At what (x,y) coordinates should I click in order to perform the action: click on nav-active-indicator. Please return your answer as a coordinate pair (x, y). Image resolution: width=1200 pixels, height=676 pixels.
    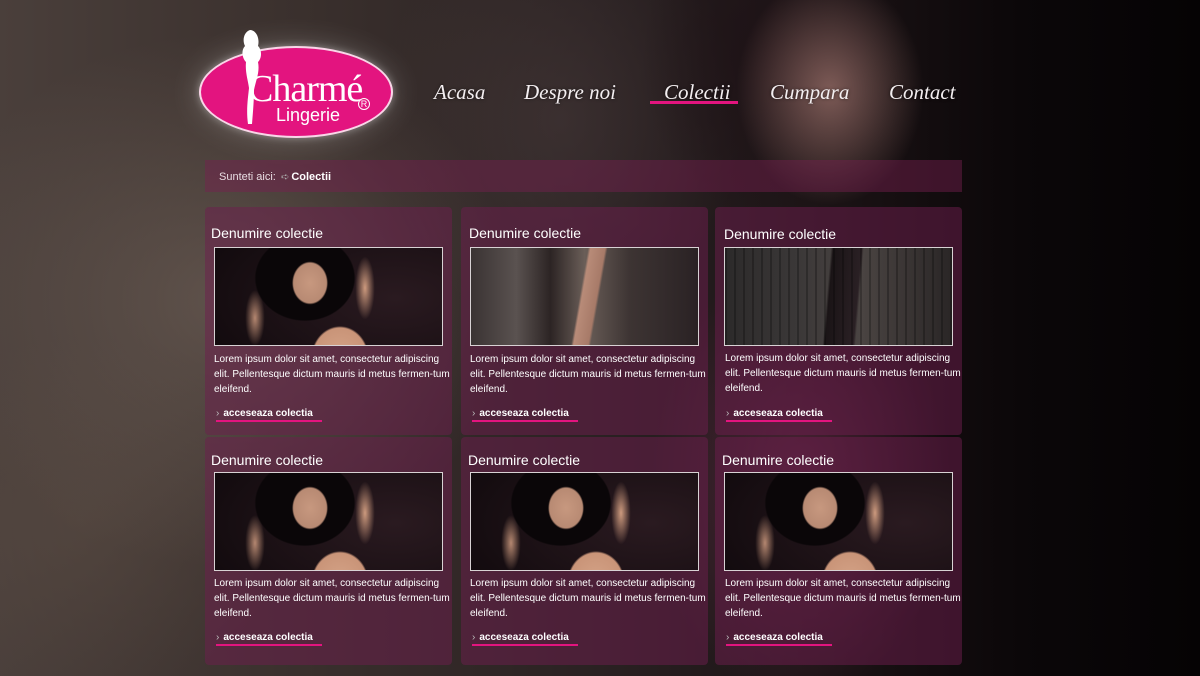
    Looking at the image, I should click on (694, 102).